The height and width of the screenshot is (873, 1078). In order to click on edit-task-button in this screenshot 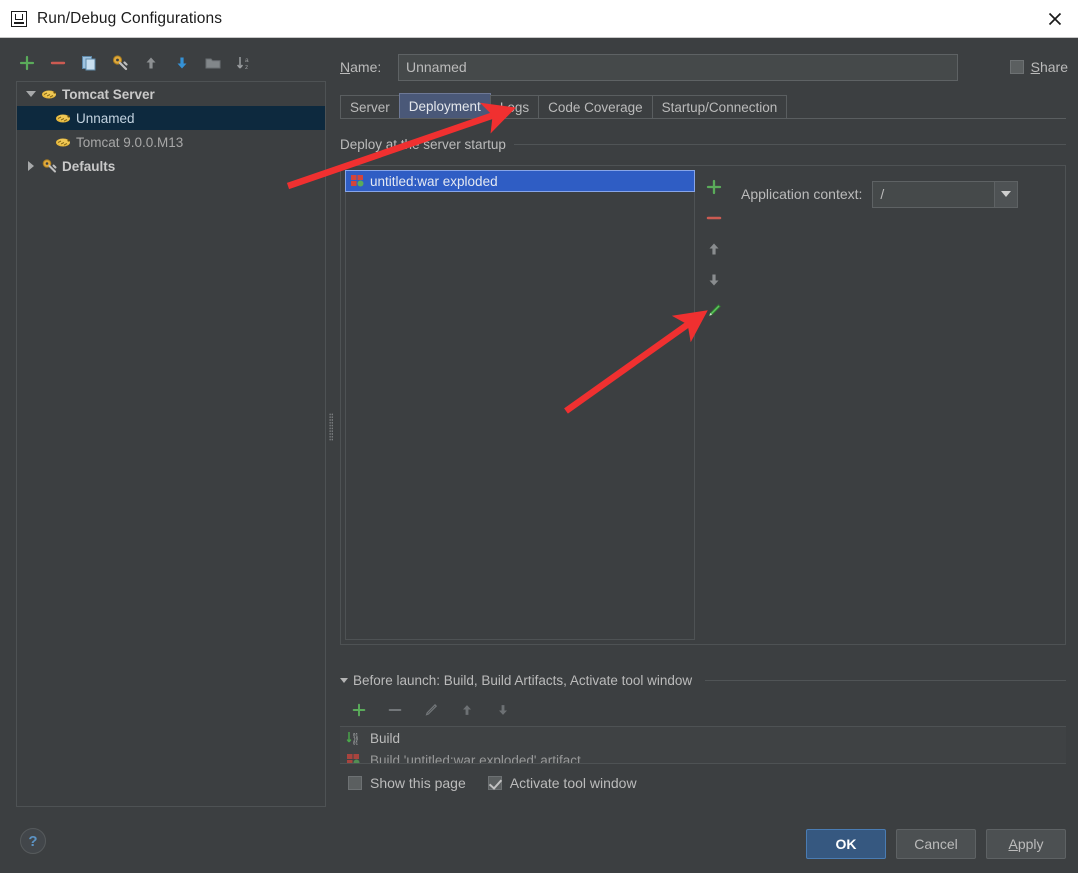, I will do `click(431, 710)`.